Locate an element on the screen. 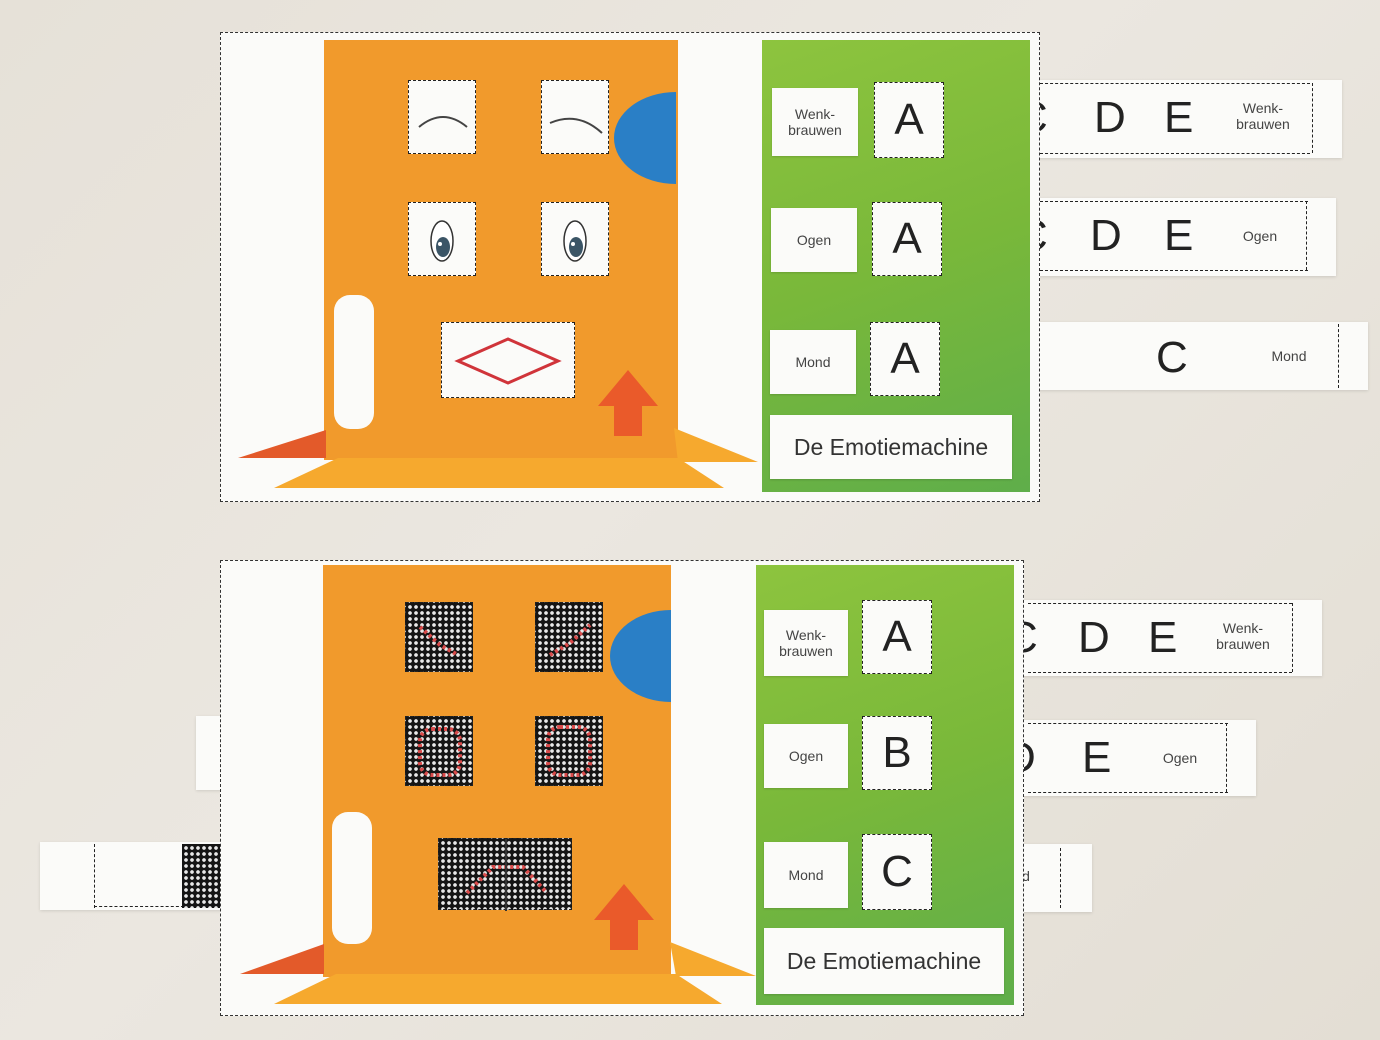 The image size is (1380, 1040). mouth-window is located at coordinates (508, 360).